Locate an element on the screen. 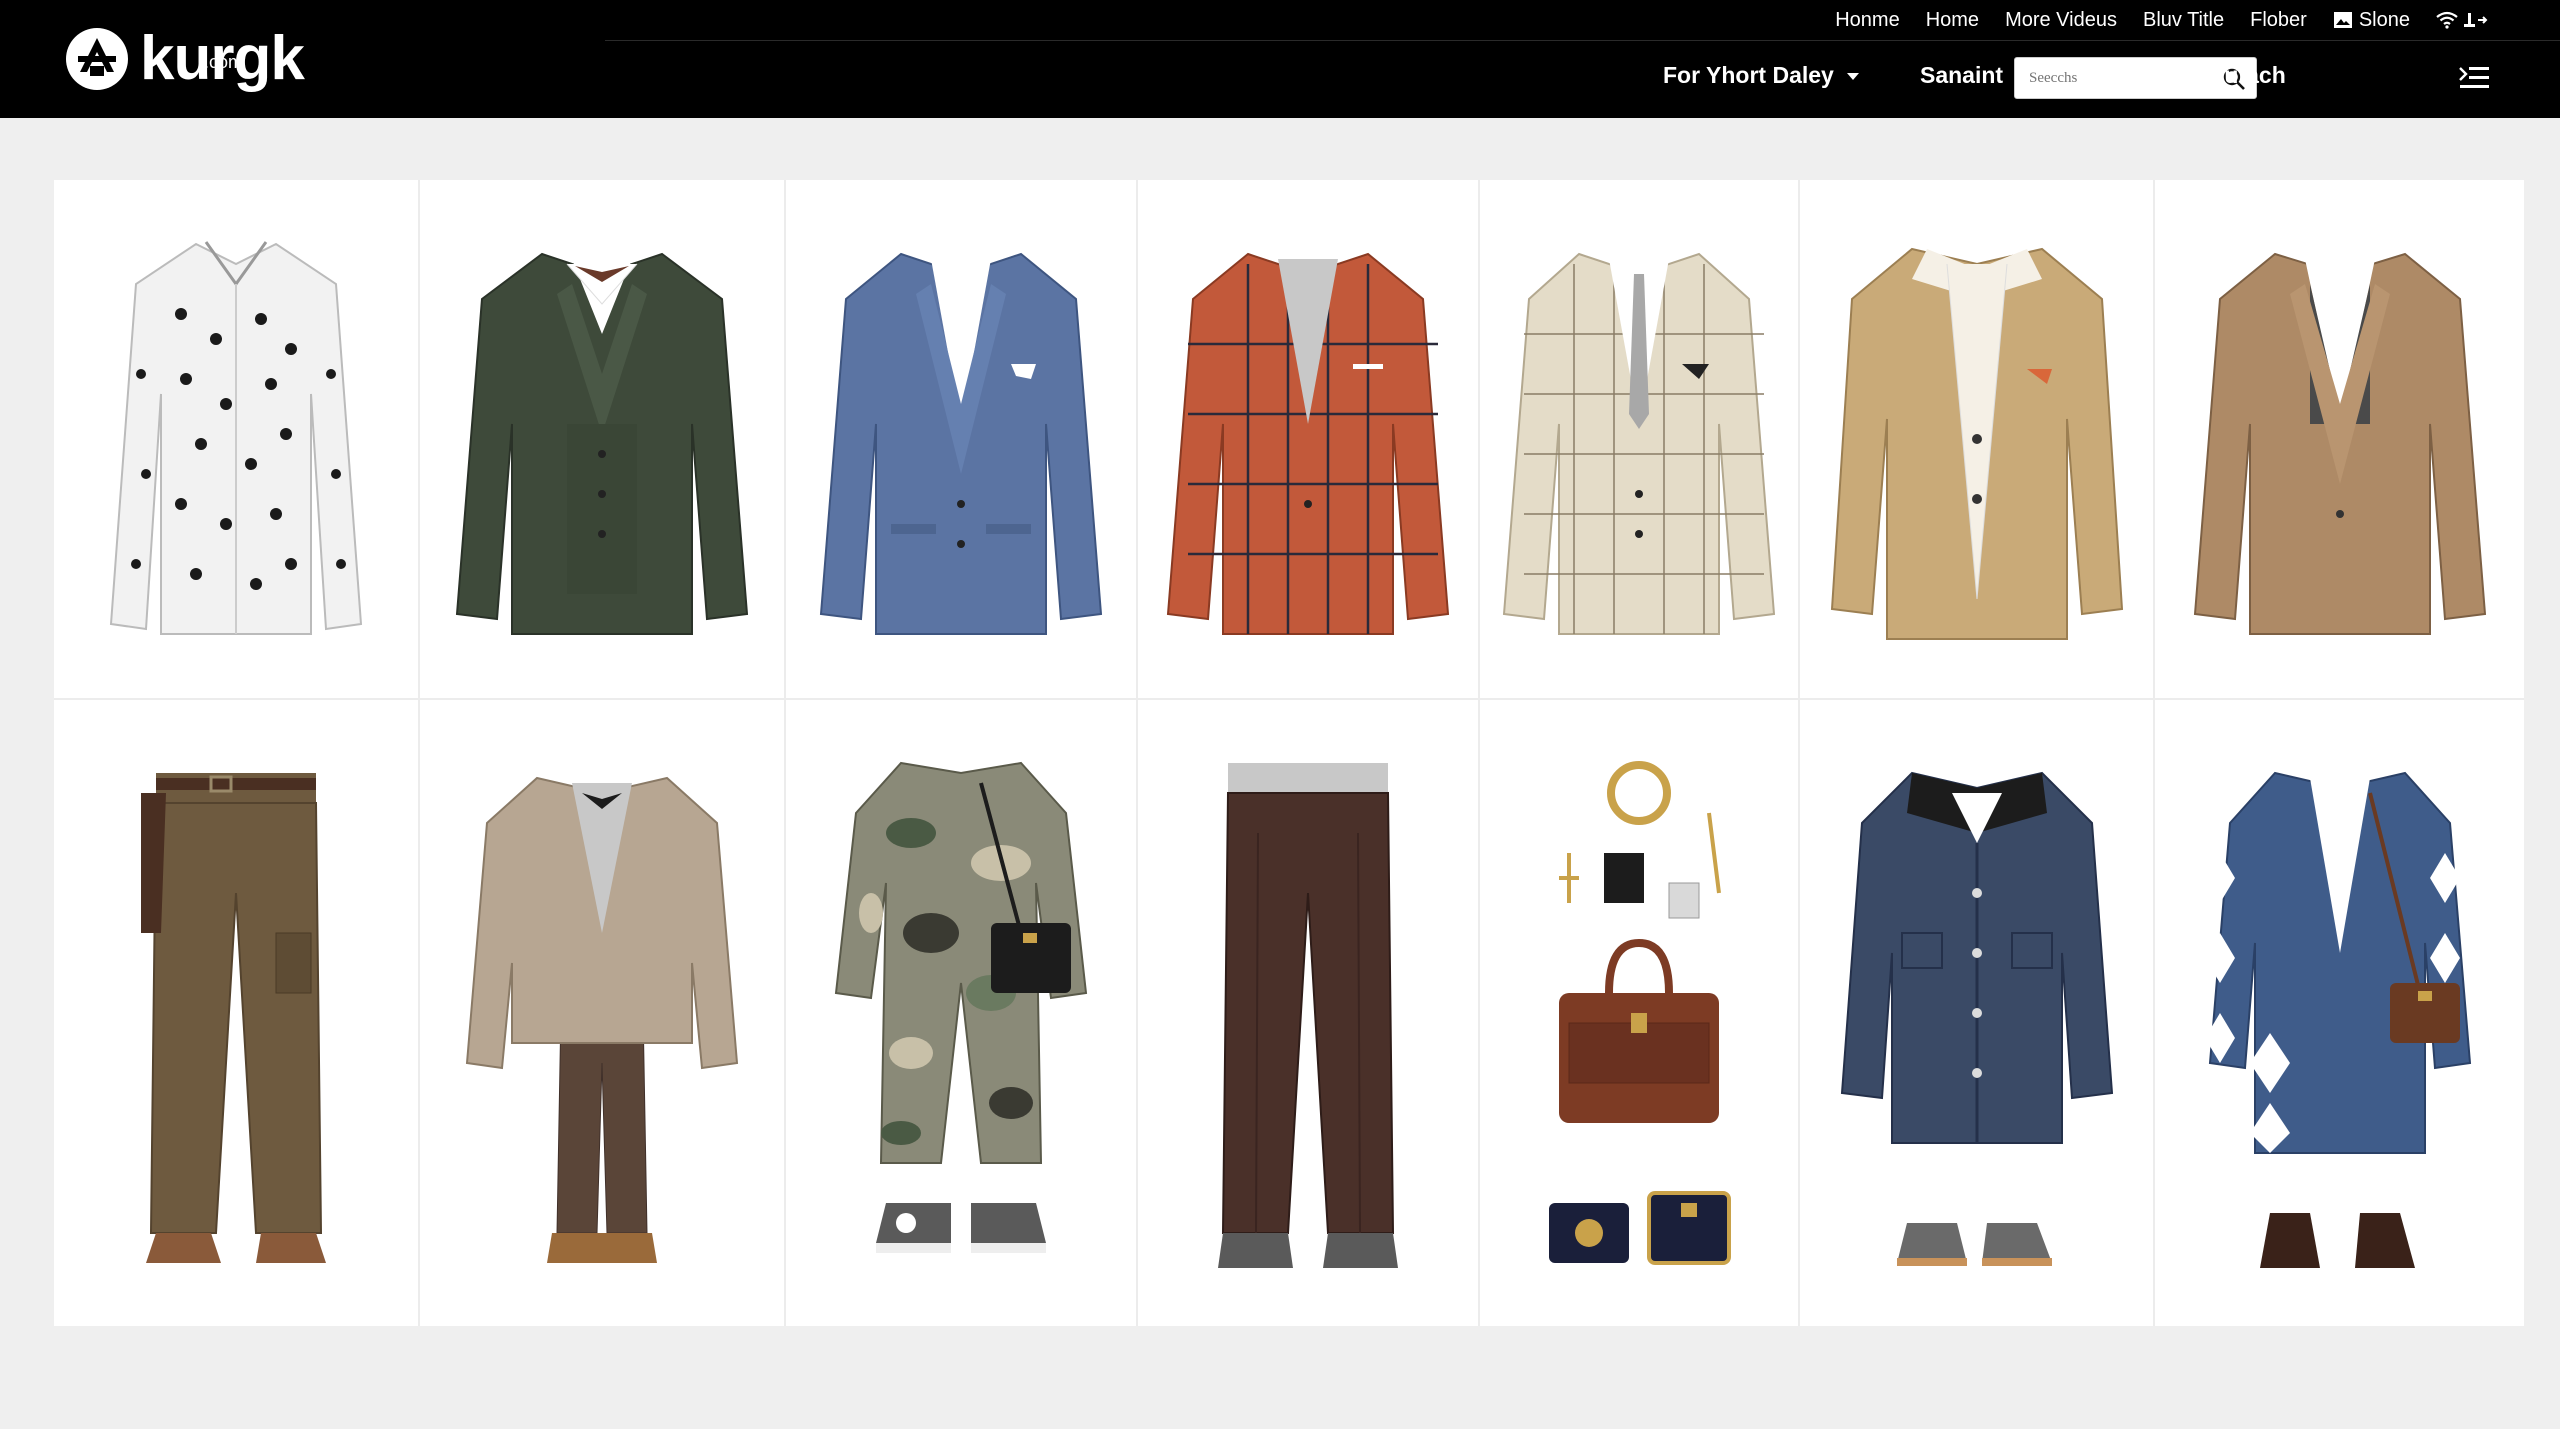 The width and height of the screenshot is (2560, 1429). topnav-slone-label: Slone is located at coordinates (2384, 19).